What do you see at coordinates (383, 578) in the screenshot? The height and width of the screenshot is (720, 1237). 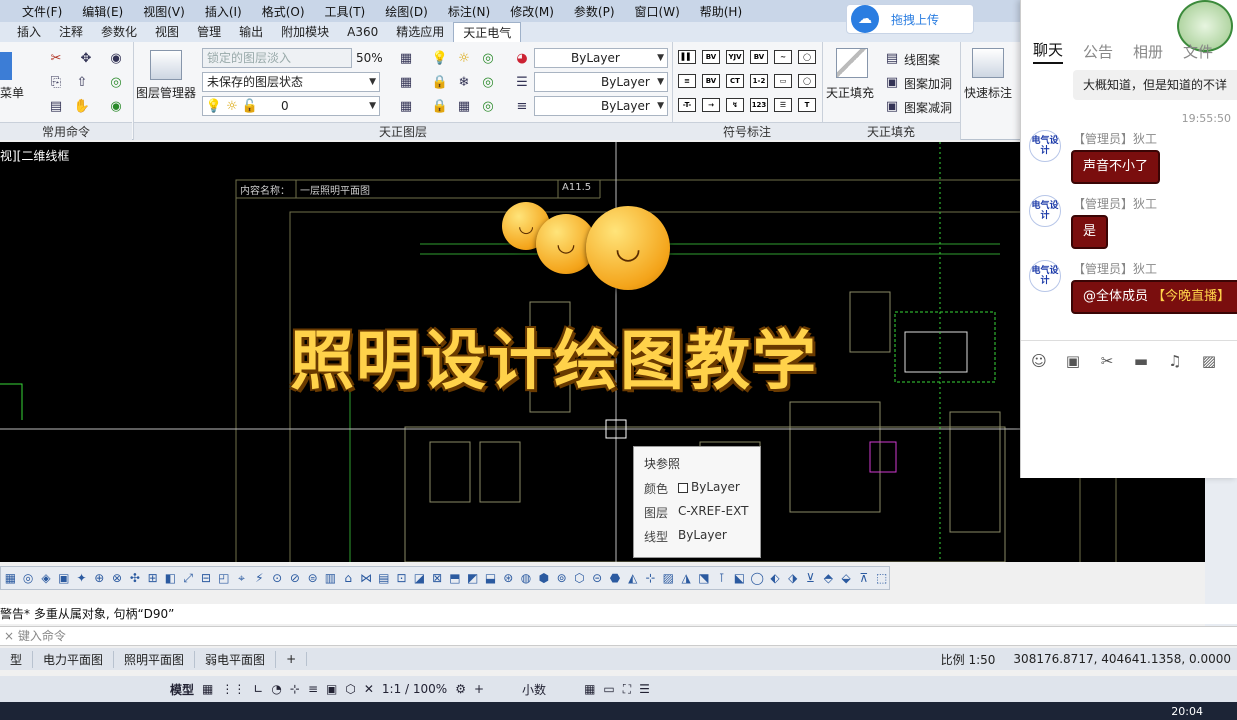 I see `tool-icon: ▤` at bounding box center [383, 578].